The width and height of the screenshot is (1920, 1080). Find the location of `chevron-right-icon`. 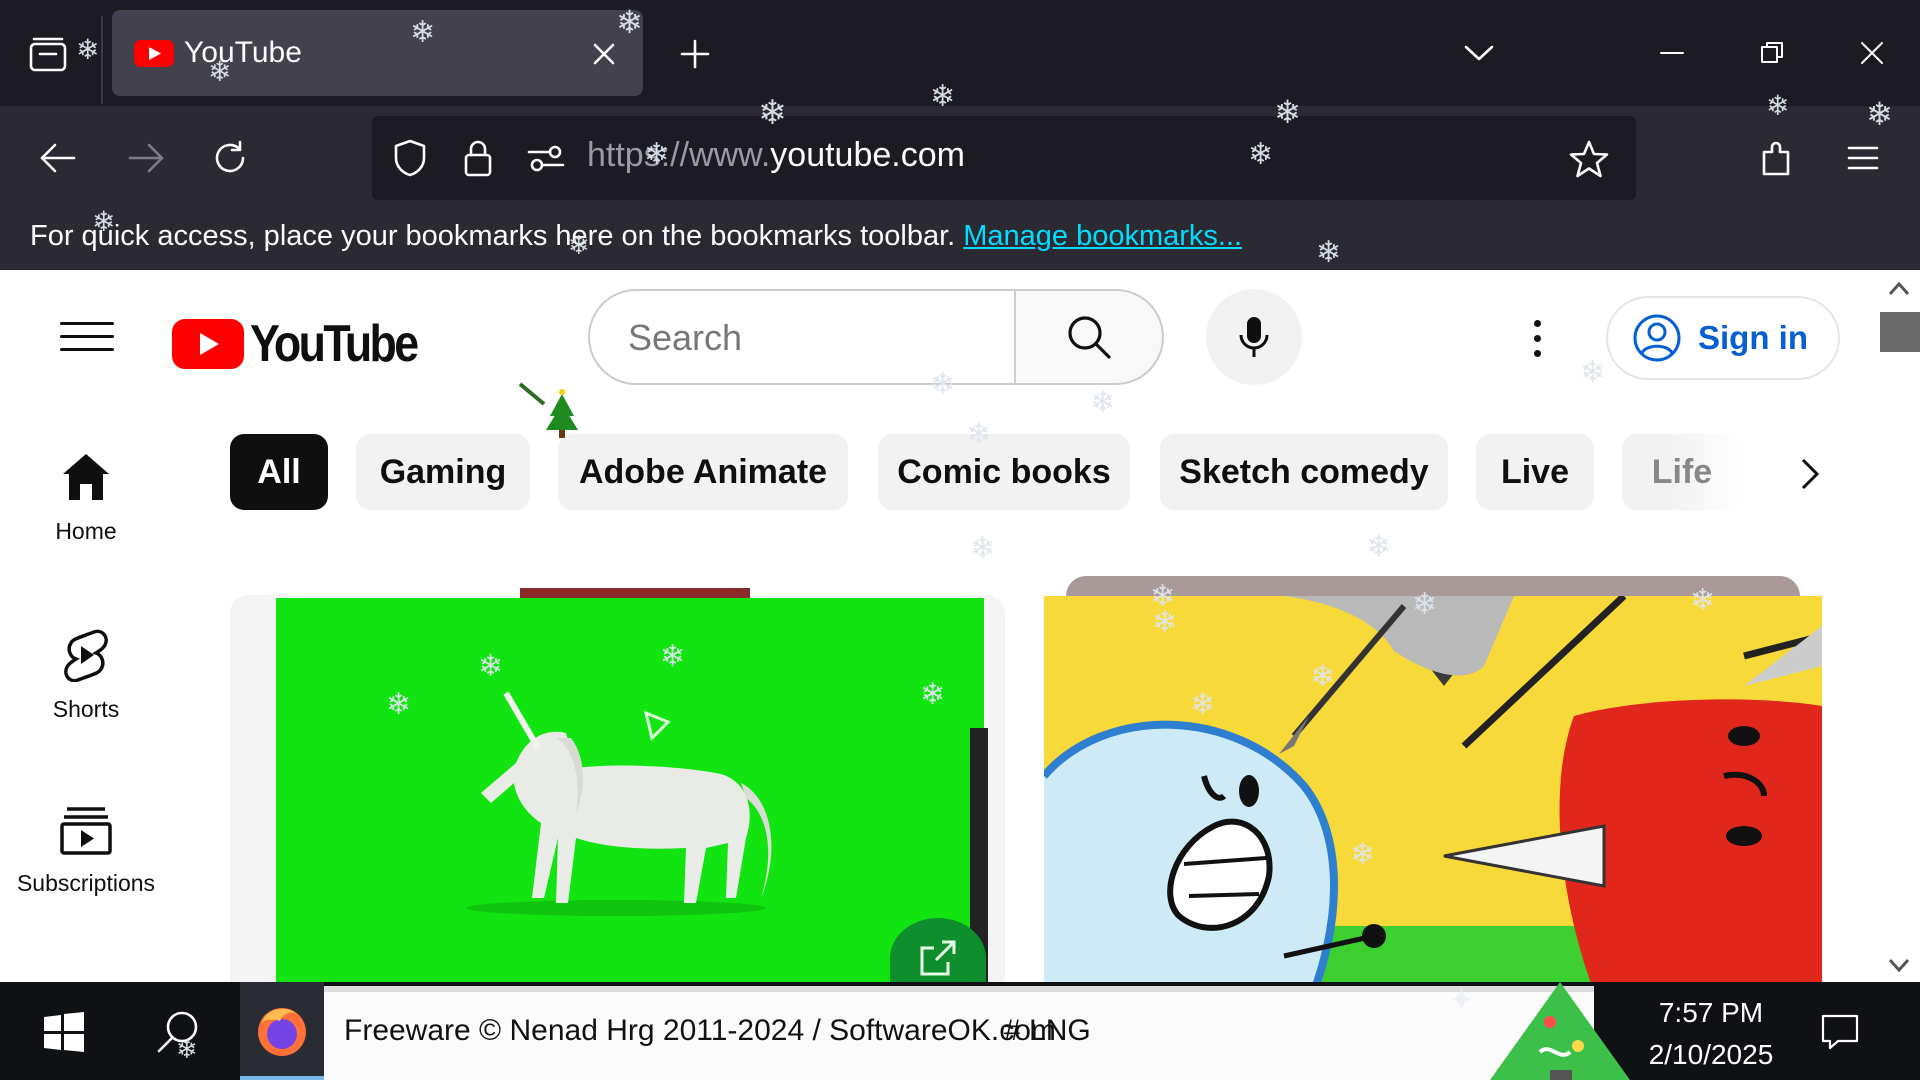

chevron-right-icon is located at coordinates (1810, 474).